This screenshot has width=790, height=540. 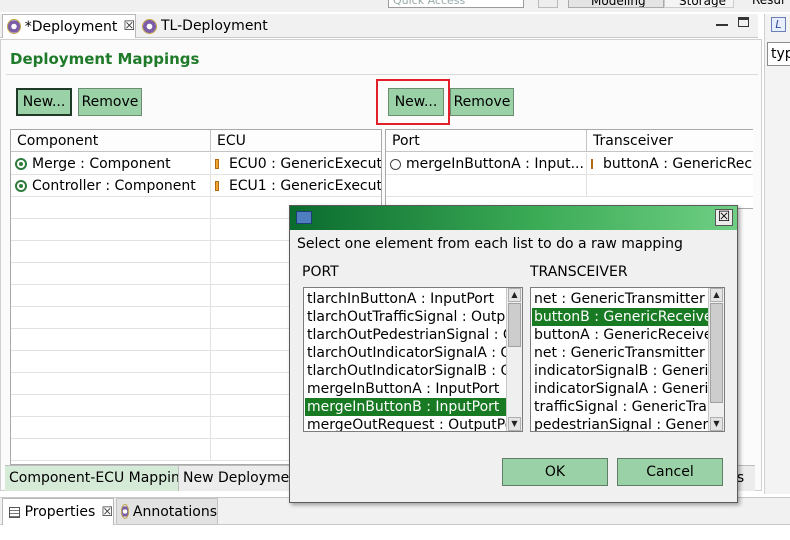 I want to click on ecu-cell: ECU0 : GenericExecut, so click(x=296, y=164).